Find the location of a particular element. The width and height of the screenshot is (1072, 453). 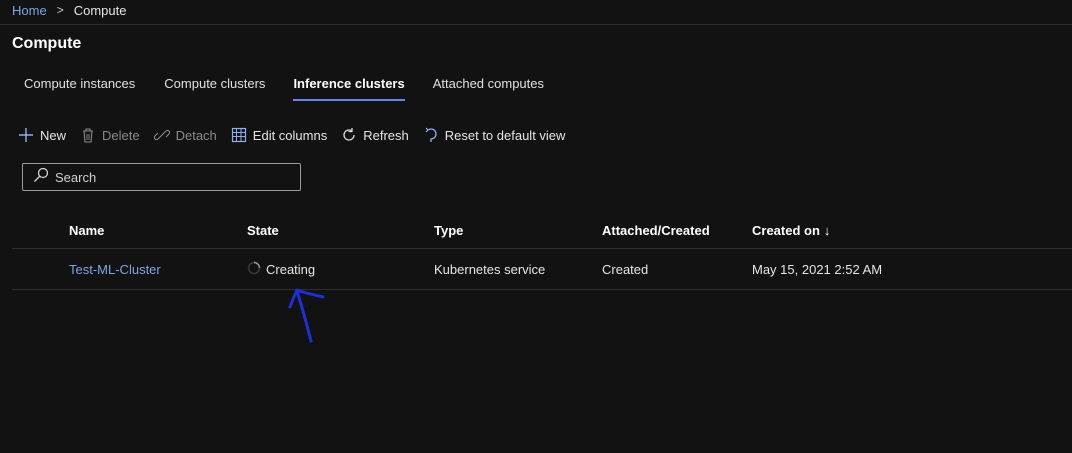

delete-label: Delete is located at coordinates (121, 135).